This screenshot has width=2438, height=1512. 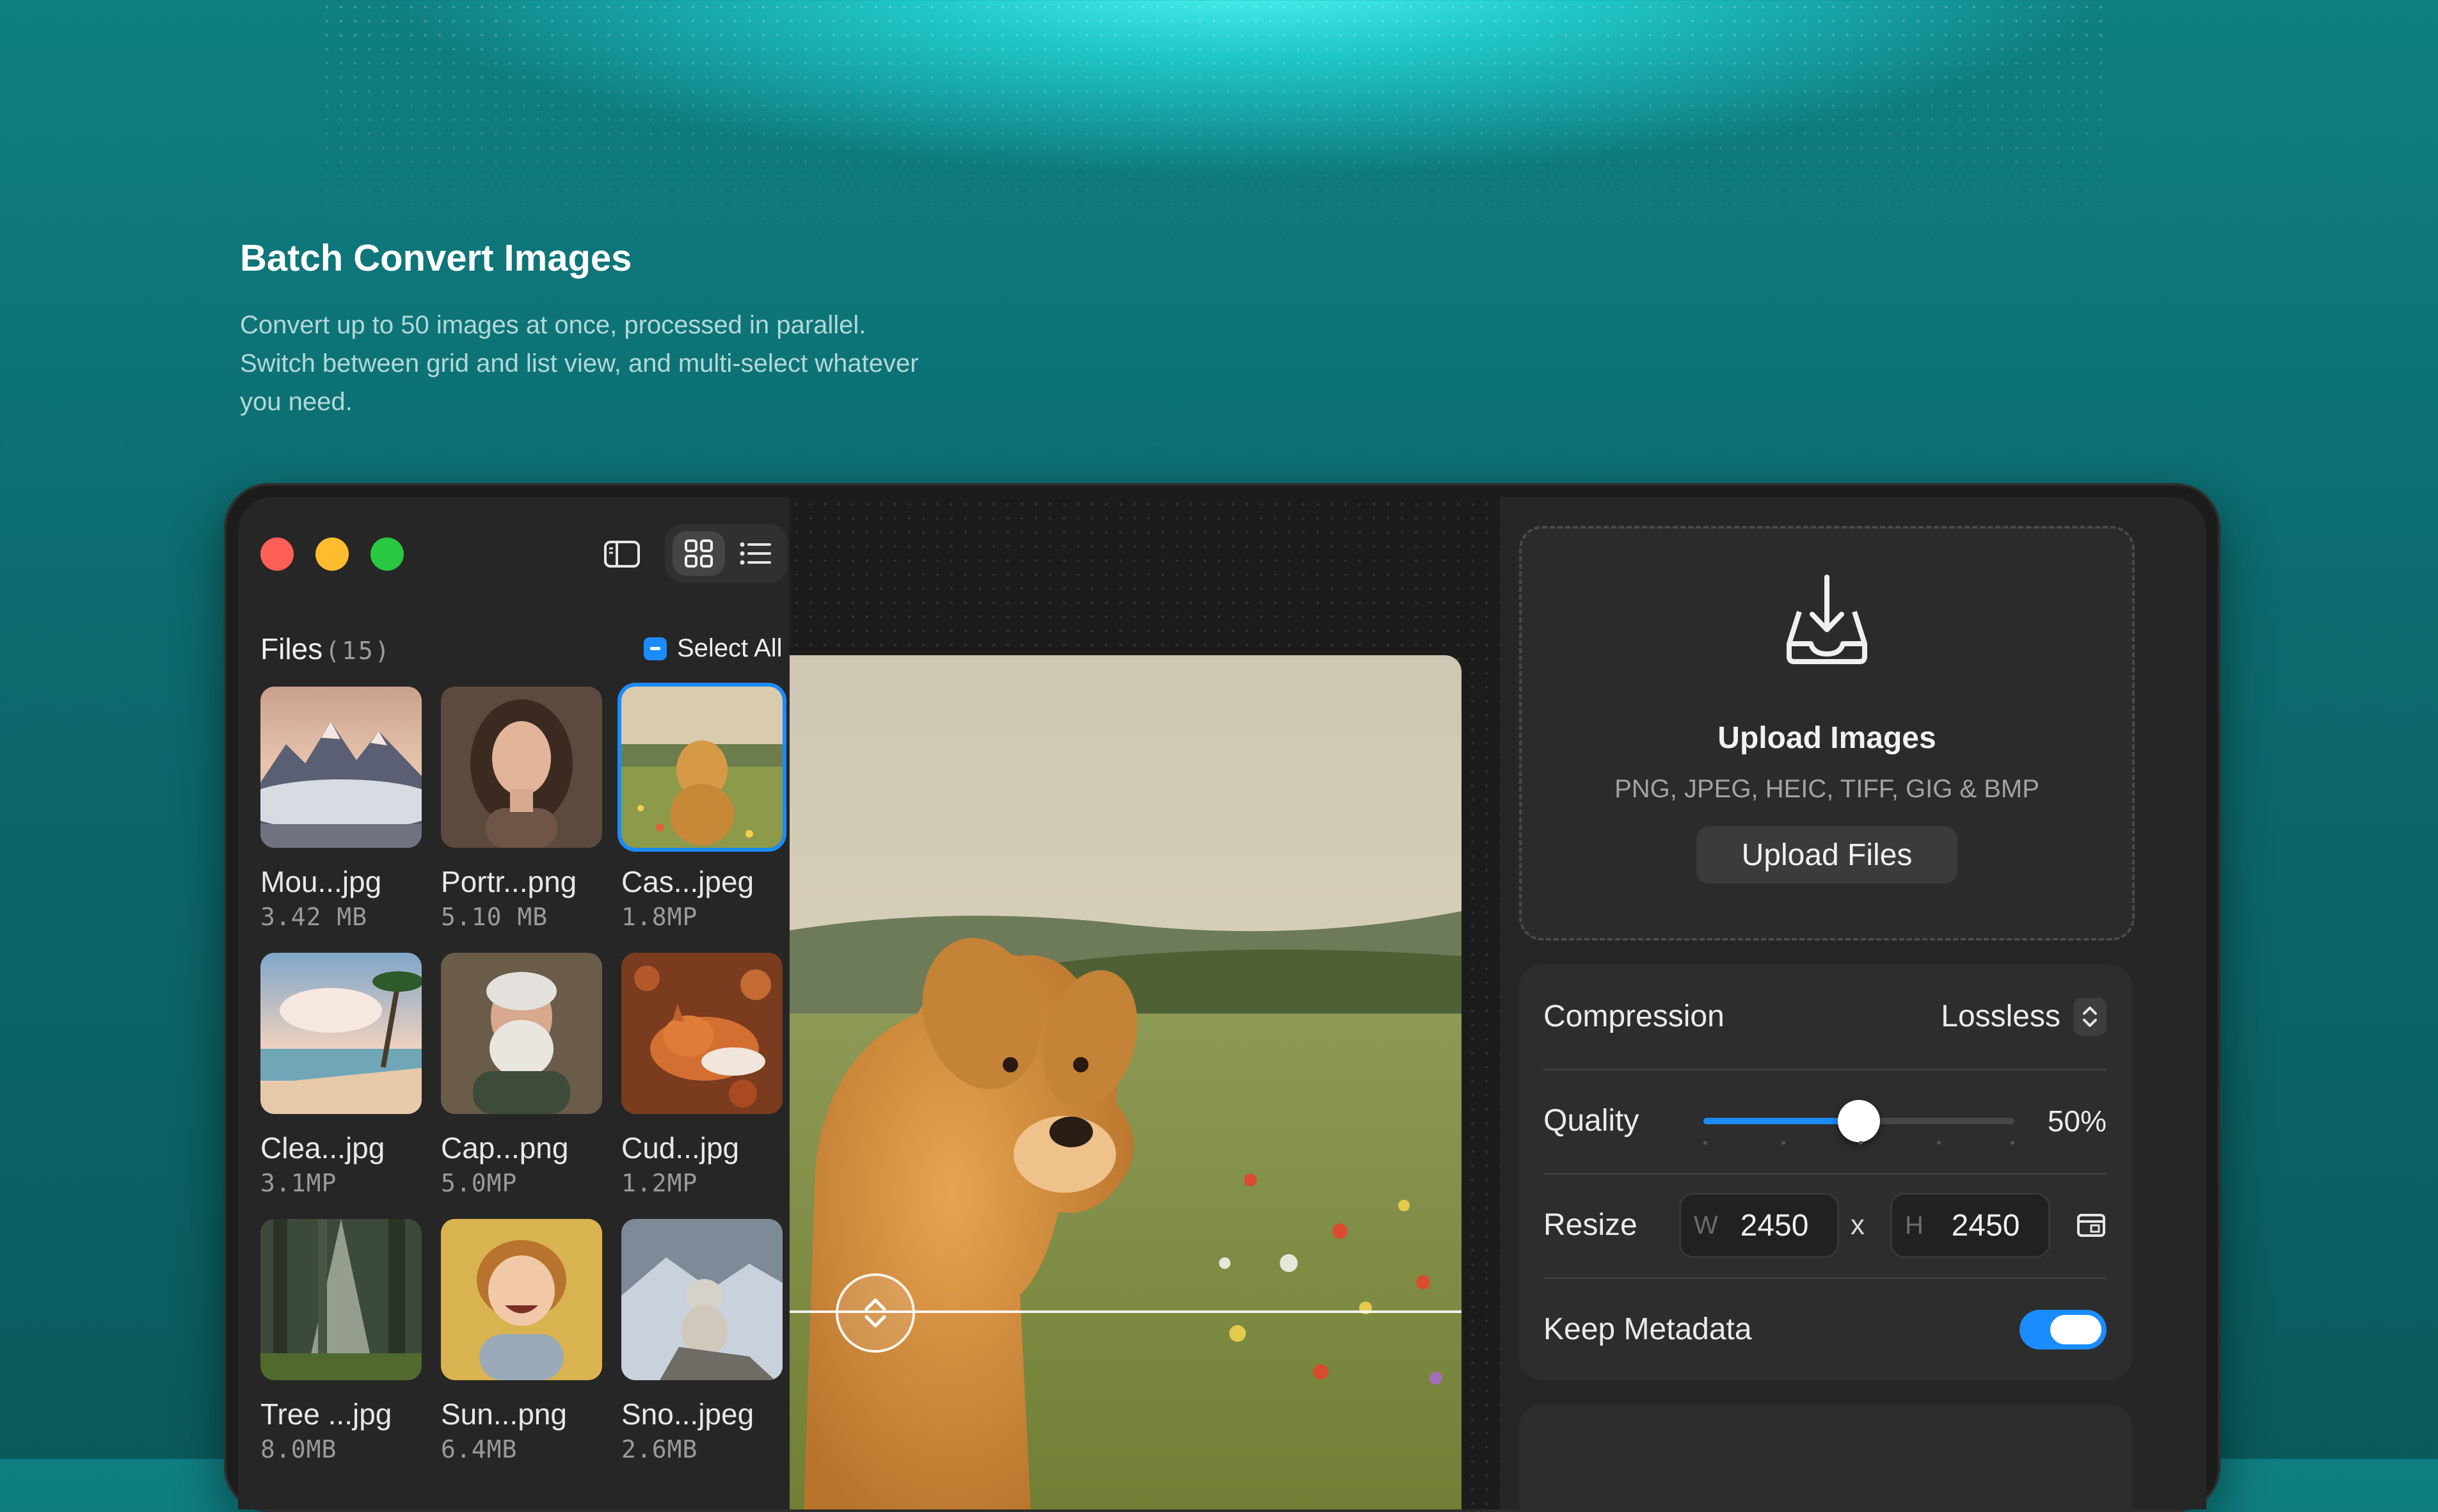 I want to click on file-name: Clea...jpg, so click(x=322, y=1148).